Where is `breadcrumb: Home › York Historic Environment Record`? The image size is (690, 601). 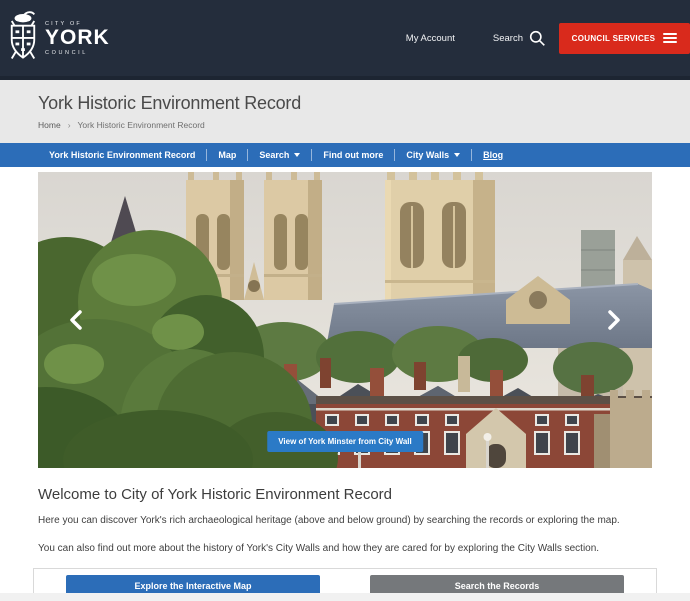 breadcrumb: Home › York Historic Environment Record is located at coordinates (345, 125).